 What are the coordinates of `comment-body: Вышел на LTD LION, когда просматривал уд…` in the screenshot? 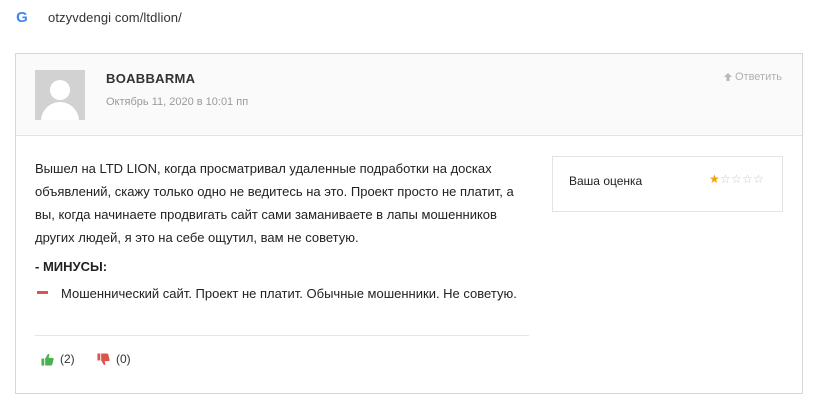 It's located at (274, 203).